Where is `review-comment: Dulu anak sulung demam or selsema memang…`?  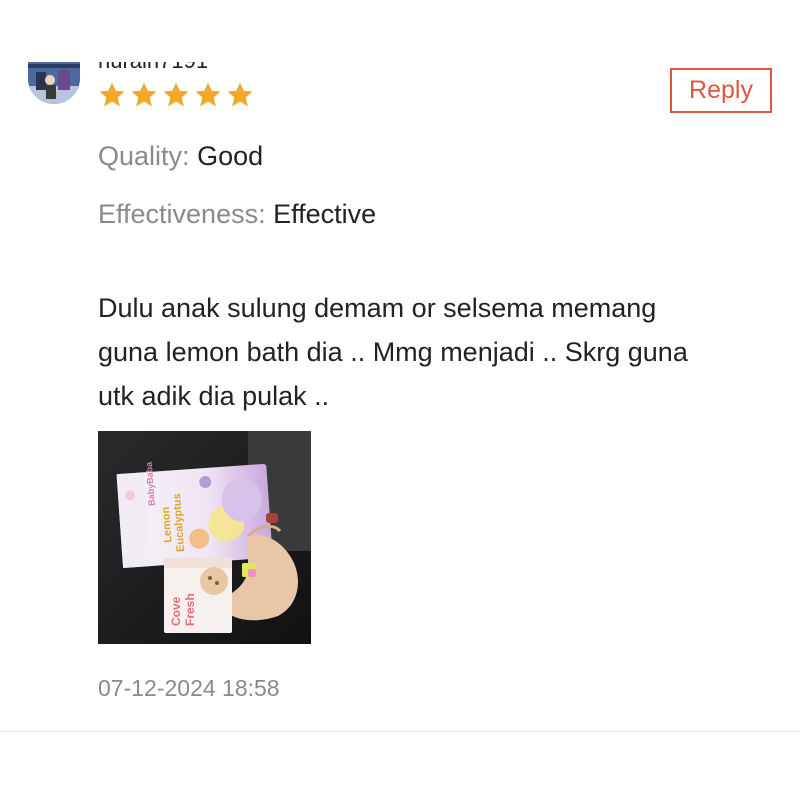
review-comment: Dulu anak sulung demam or selsema memang… is located at coordinates (443, 352).